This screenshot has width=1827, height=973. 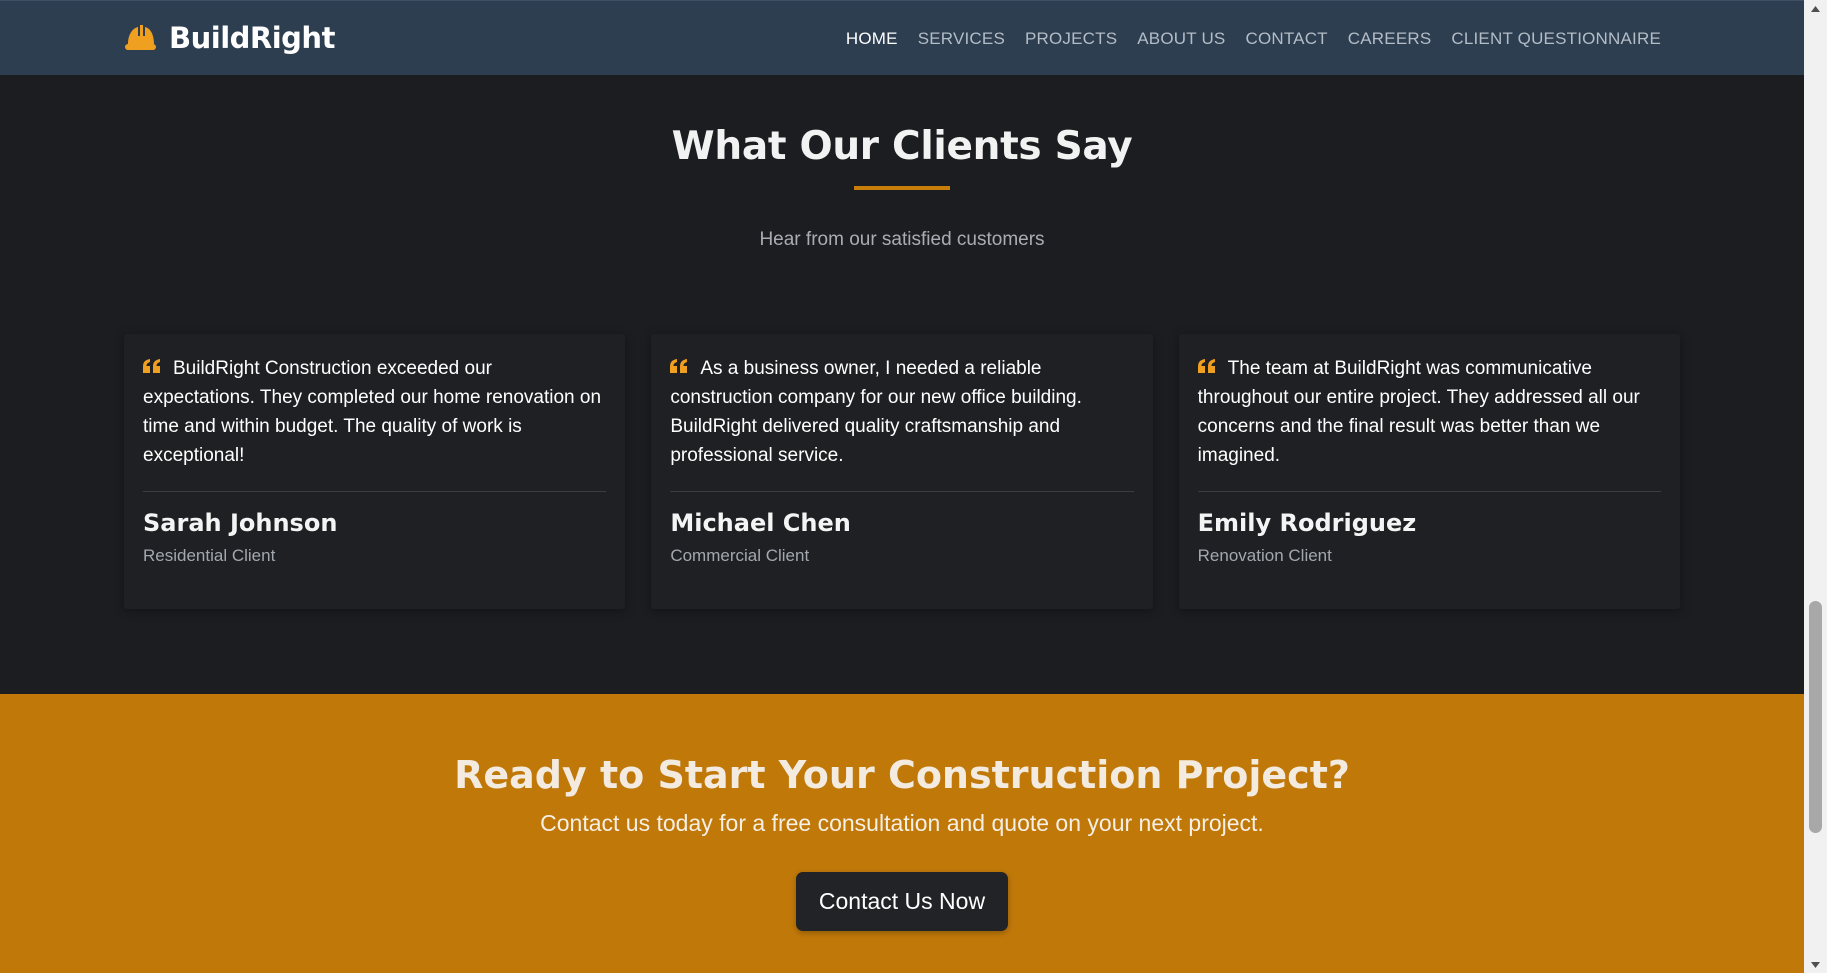 I want to click on title-underline, so click(x=902, y=188).